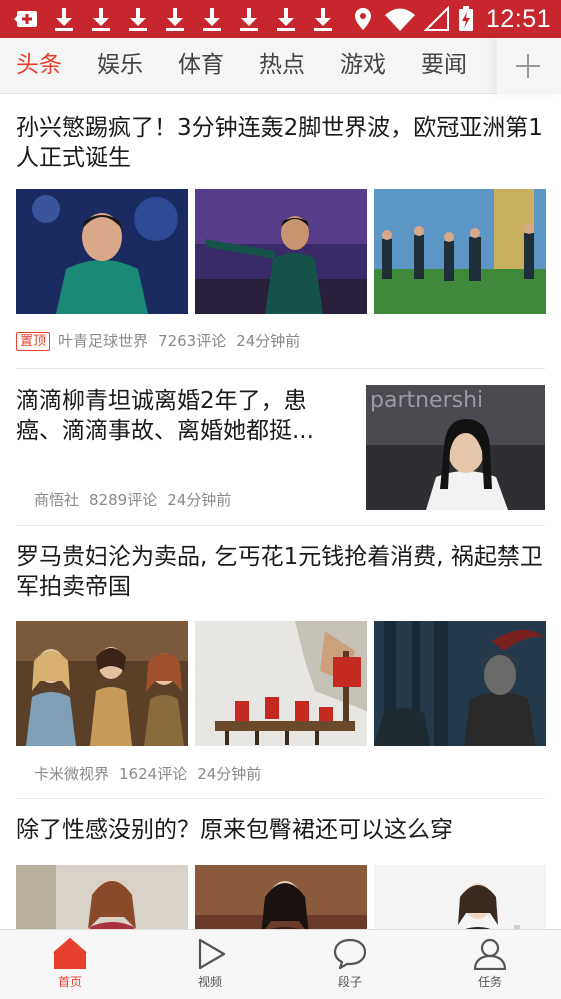 Image resolution: width=561 pixels, height=999 pixels. I want to click on tab-hot: 热点, so click(282, 65).